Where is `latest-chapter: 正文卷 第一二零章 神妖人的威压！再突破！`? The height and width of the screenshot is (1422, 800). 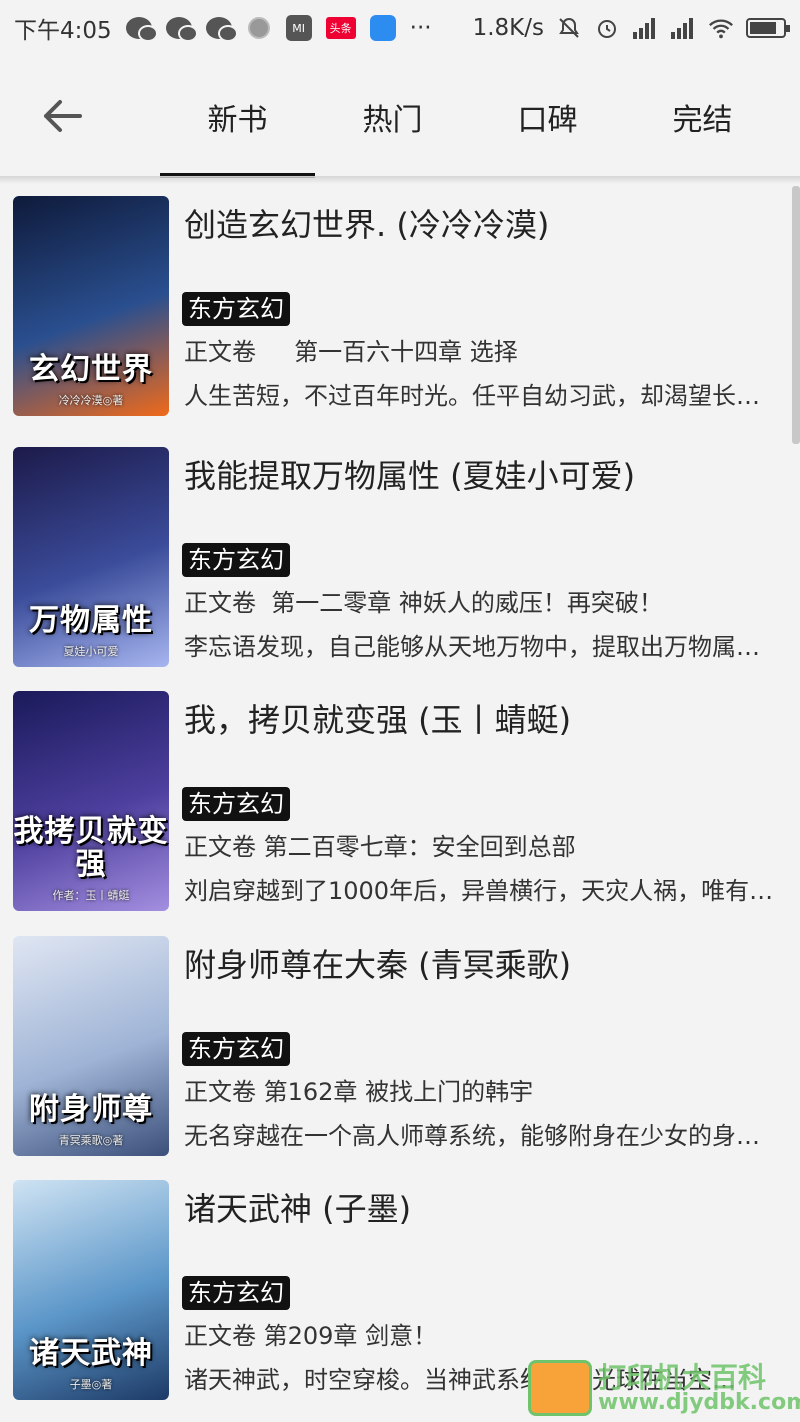 latest-chapter: 正文卷 第一二零章 神妖人的威压！再突破！ is located at coordinates (423, 603).